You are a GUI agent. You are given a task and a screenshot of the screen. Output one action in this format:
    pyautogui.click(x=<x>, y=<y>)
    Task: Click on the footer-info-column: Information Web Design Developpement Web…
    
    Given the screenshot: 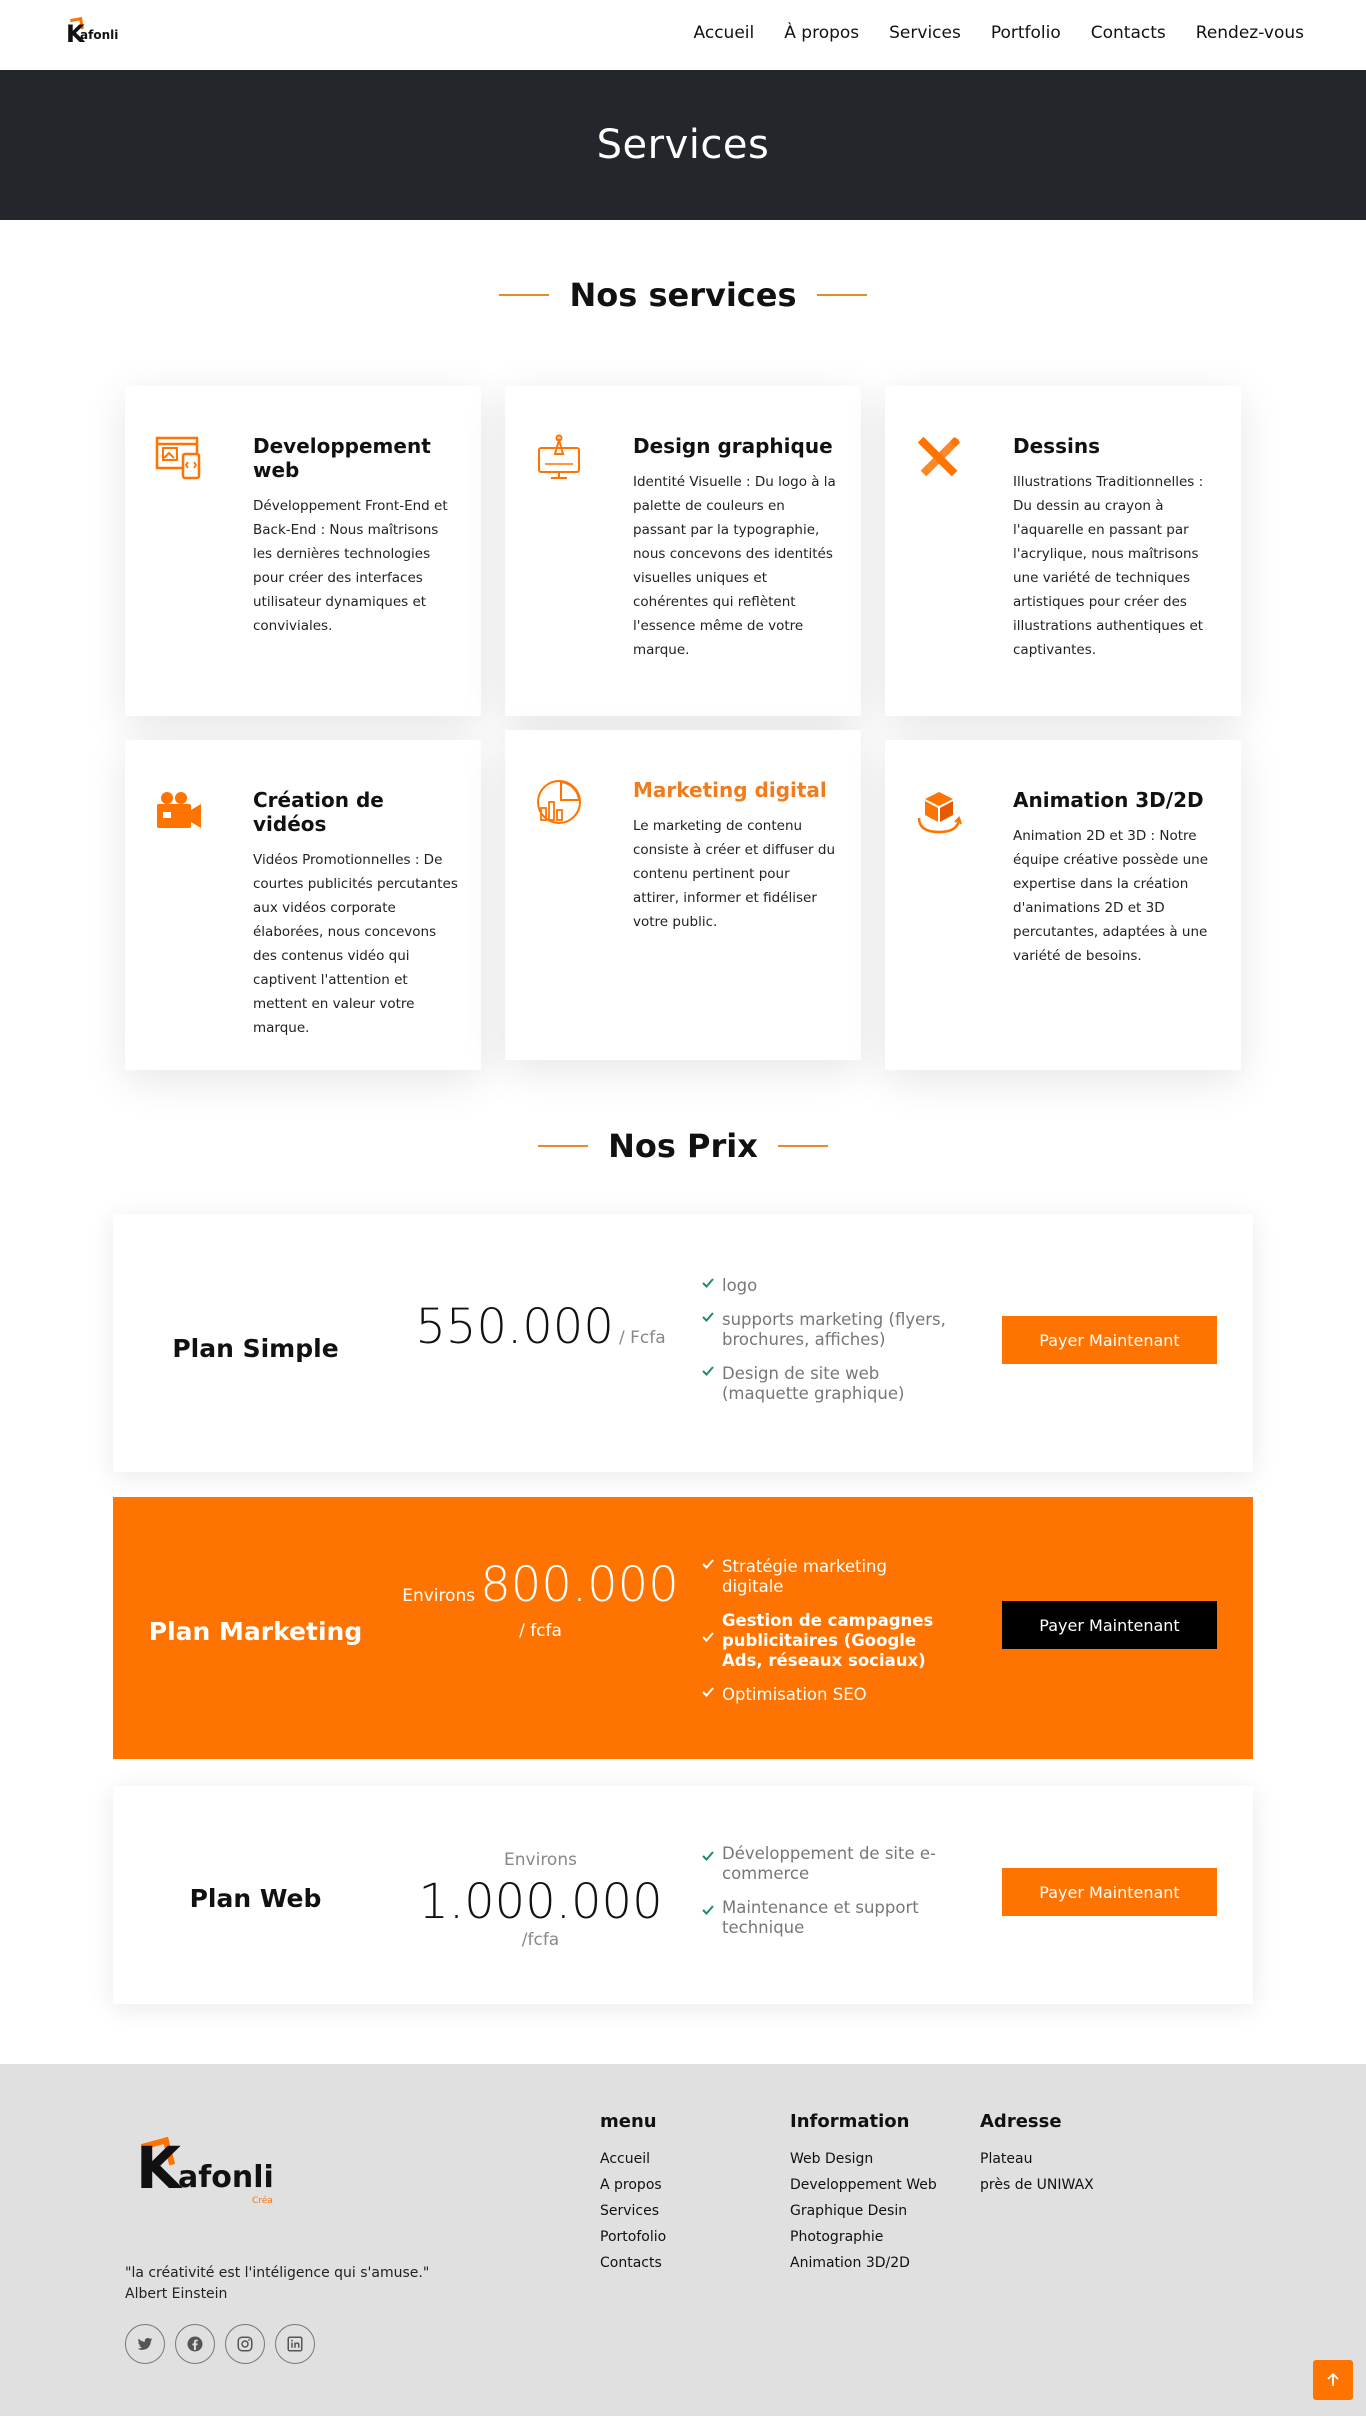 What is the action you would take?
    pyautogui.click(x=863, y=2193)
    